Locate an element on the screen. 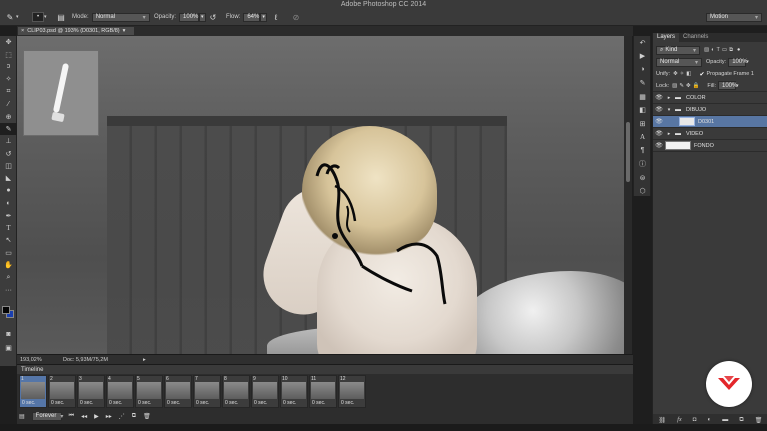 Image resolution: width=767 pixels, height=431 pixels. expand-arrow-icon: ▸ is located at coordinates (669, 98).